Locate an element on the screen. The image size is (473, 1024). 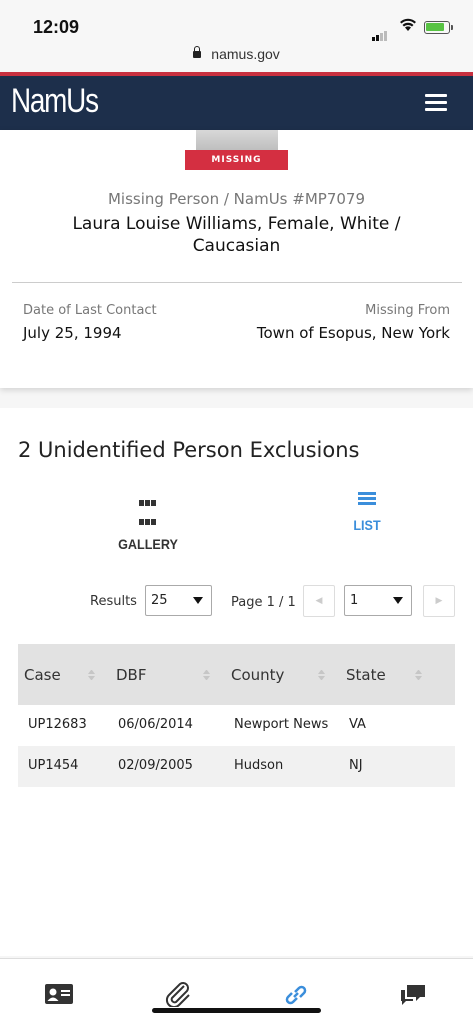
paperclip-icon is located at coordinates (178, 994).